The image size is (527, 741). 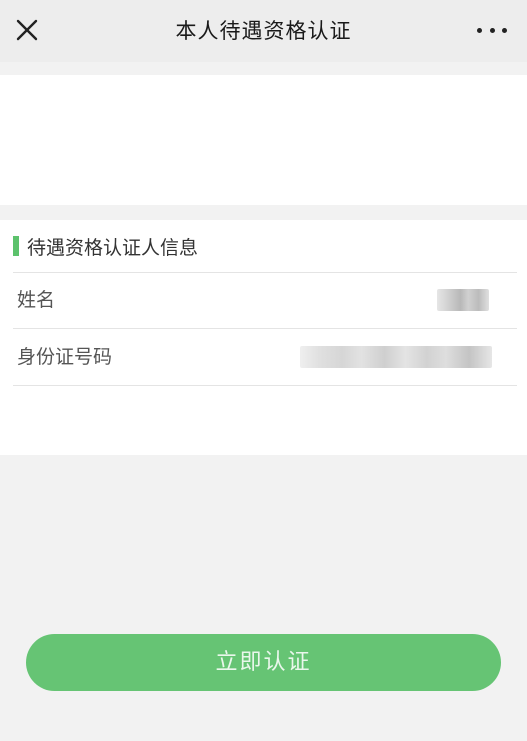 What do you see at coordinates (463, 300) in the screenshot?
I see `name-value-redacted` at bounding box center [463, 300].